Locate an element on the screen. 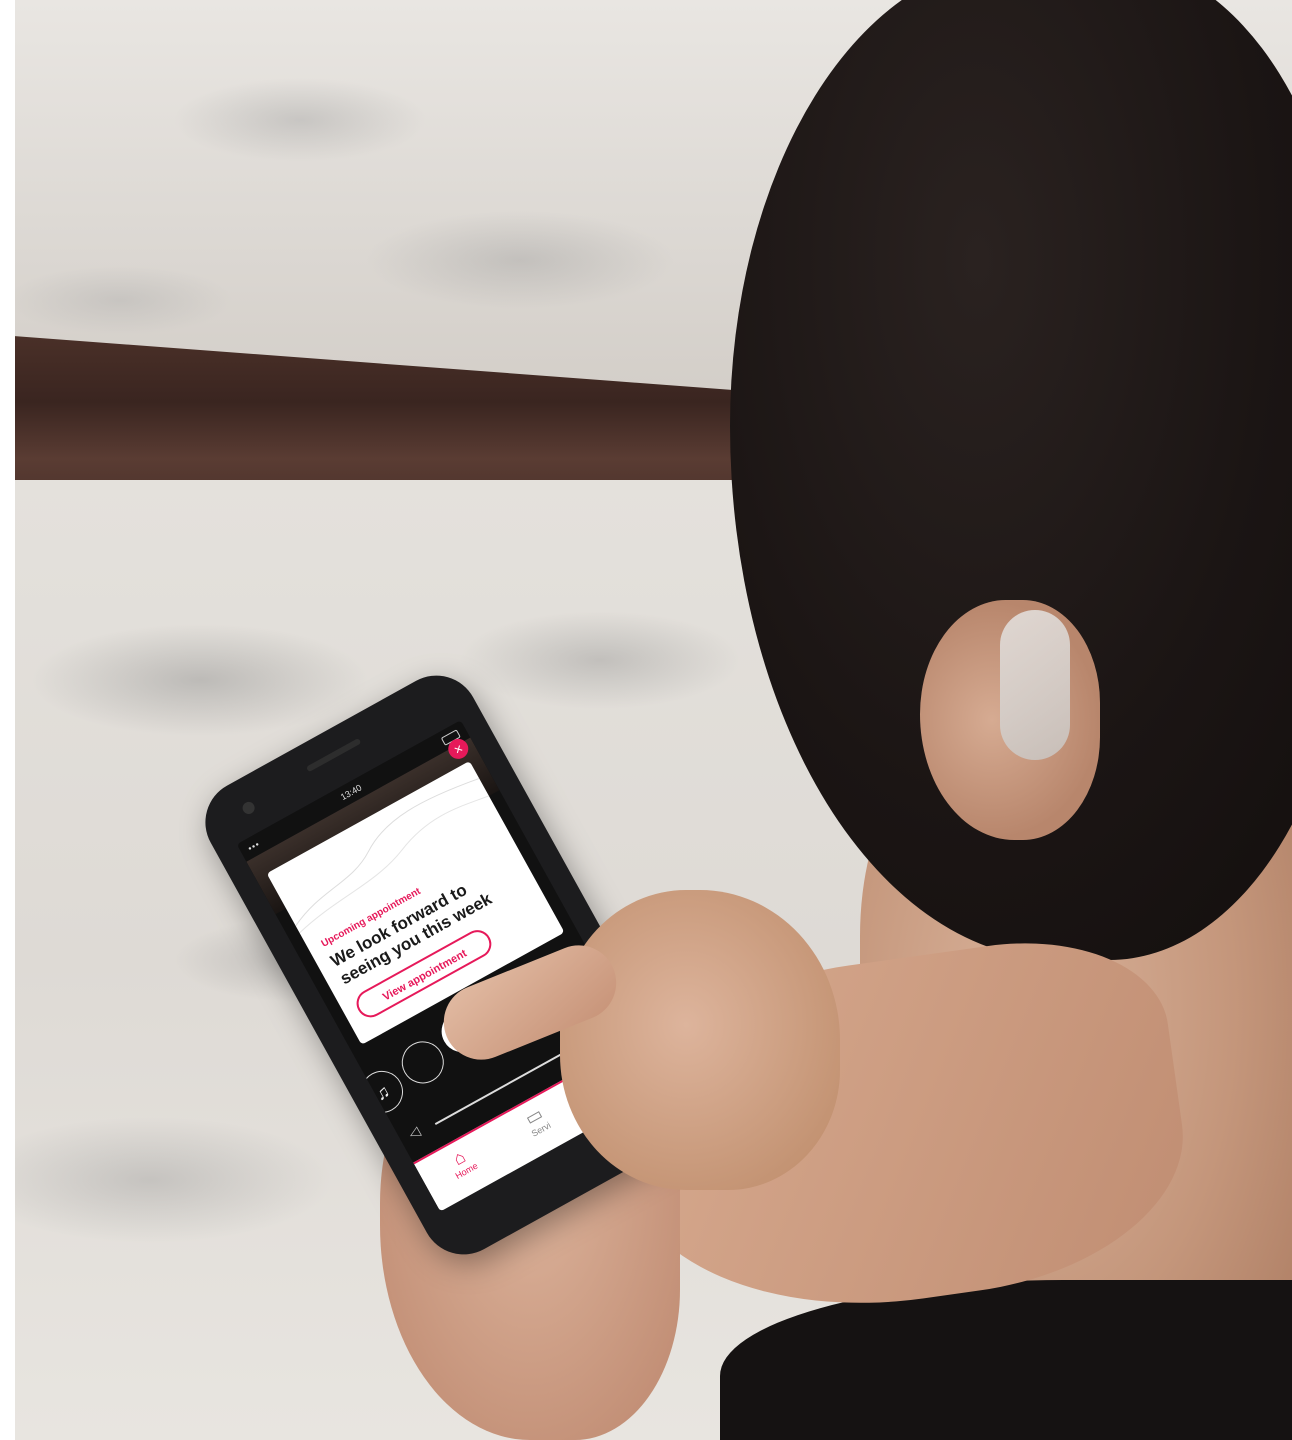 The image size is (1292, 1440). signal-icon: ••• is located at coordinates (254, 846).